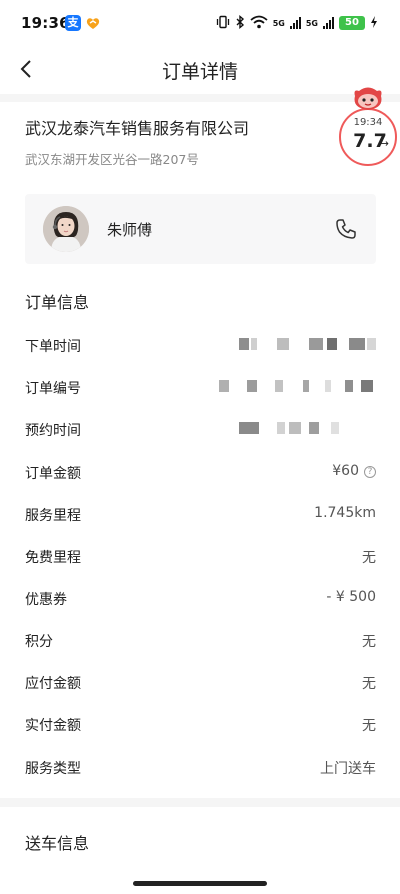  I want to click on question-icon: ?, so click(370, 472).